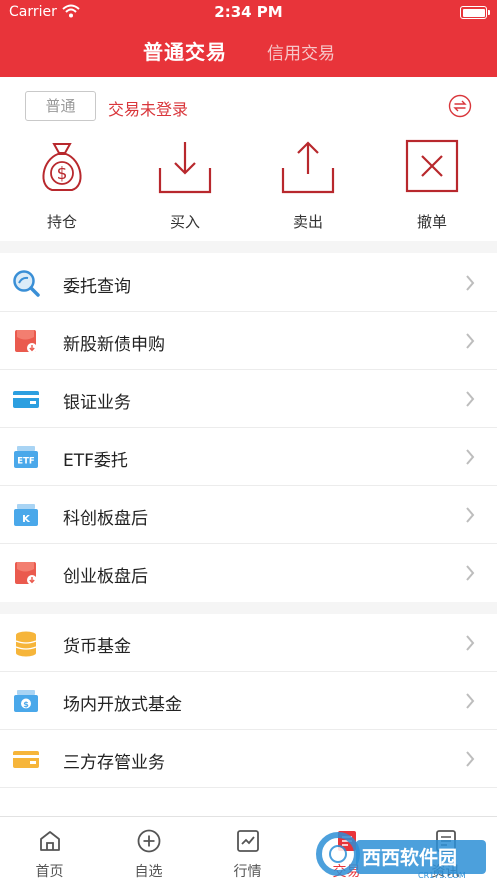 Image resolution: width=497 pixels, height=884 pixels. Describe the element at coordinates (26, 759) in the screenshot. I see `yellow-card-icon` at that location.